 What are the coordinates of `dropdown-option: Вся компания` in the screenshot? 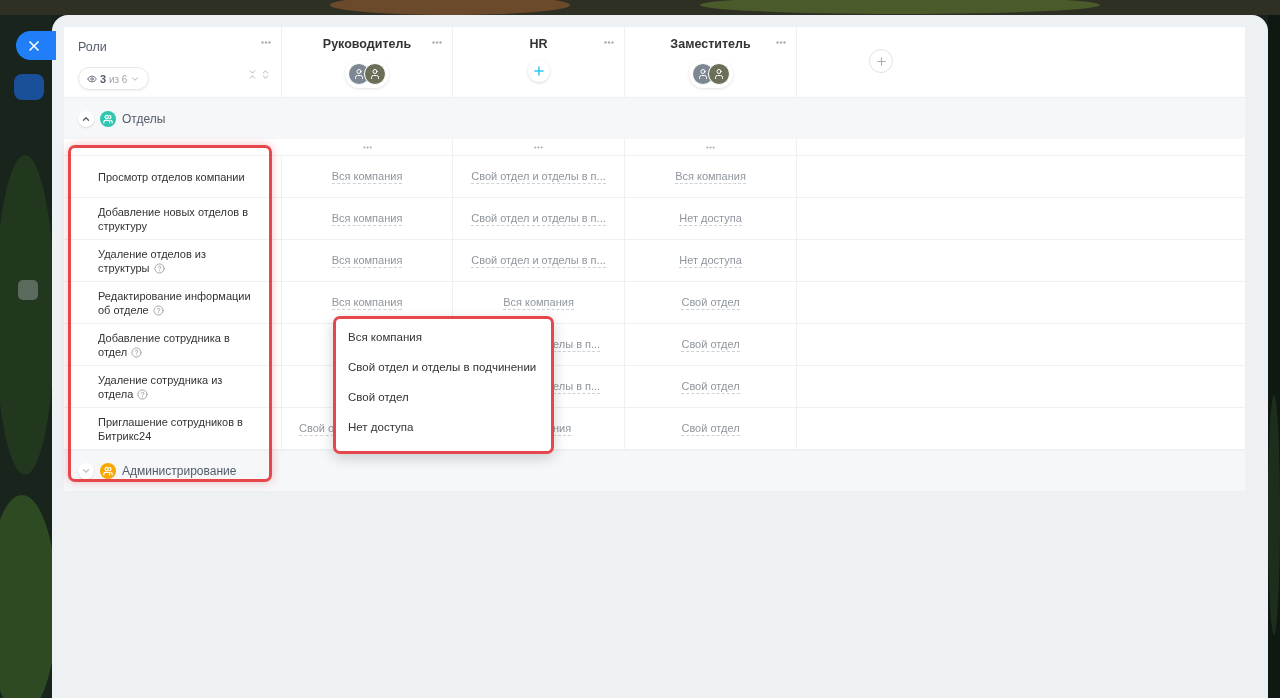 It's located at (443, 337).